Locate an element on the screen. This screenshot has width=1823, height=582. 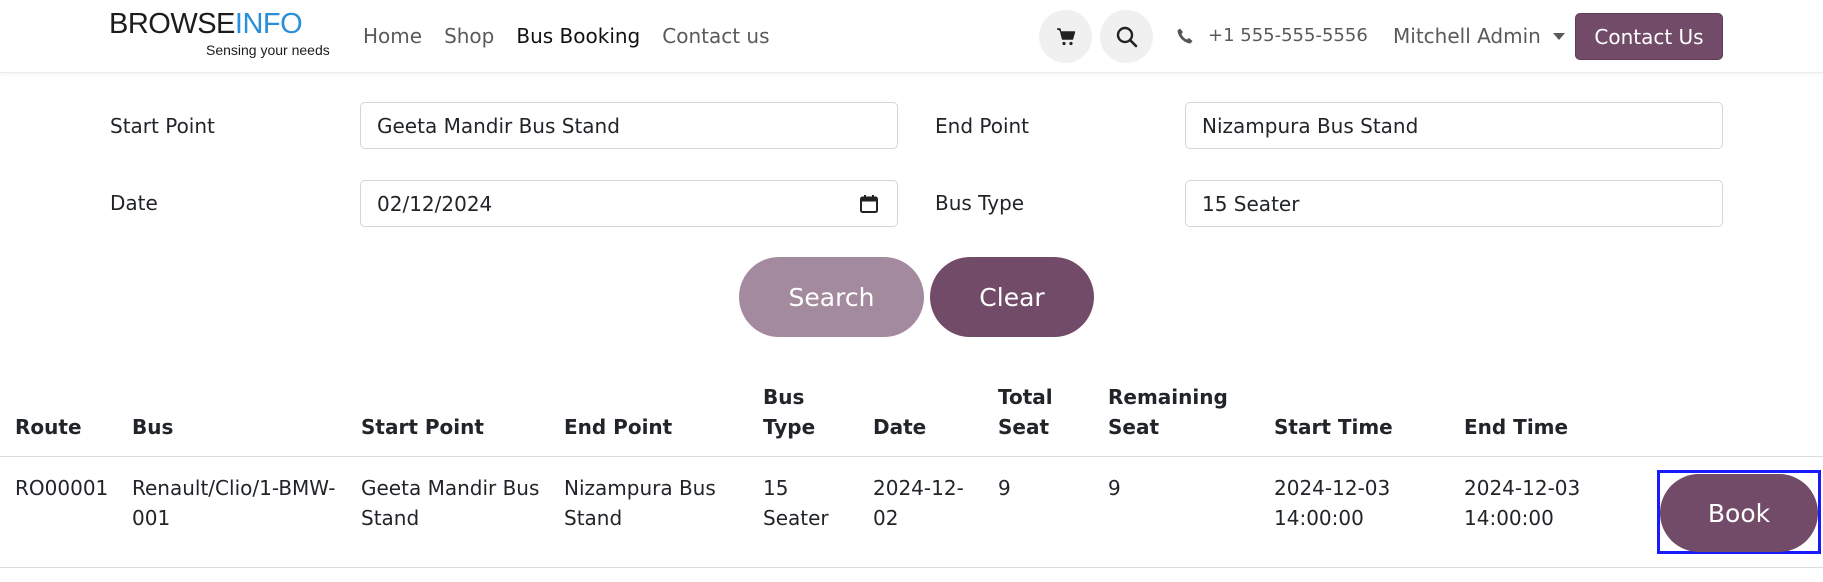
cell-bus-line2: 001 is located at coordinates (151, 518).